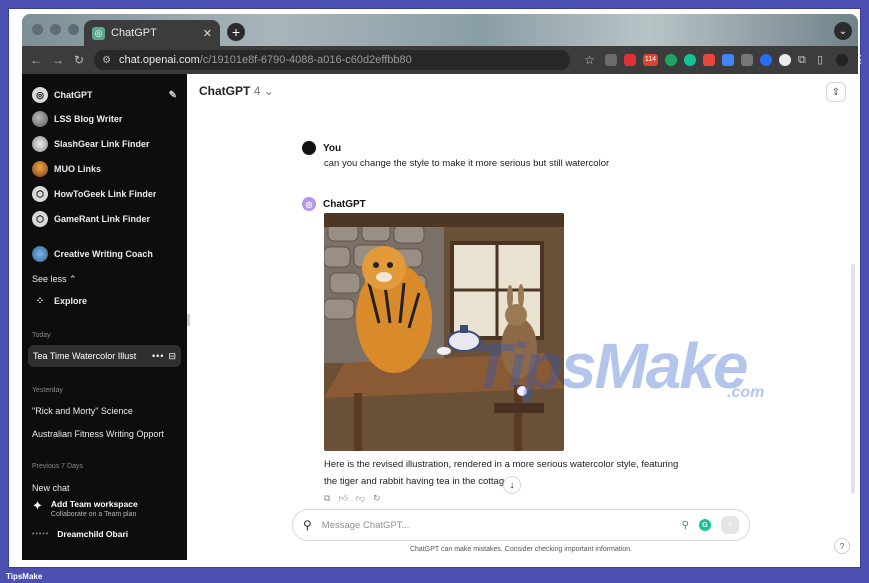  What do you see at coordinates (73, 29) in the screenshot?
I see `maximize-window-dot` at bounding box center [73, 29].